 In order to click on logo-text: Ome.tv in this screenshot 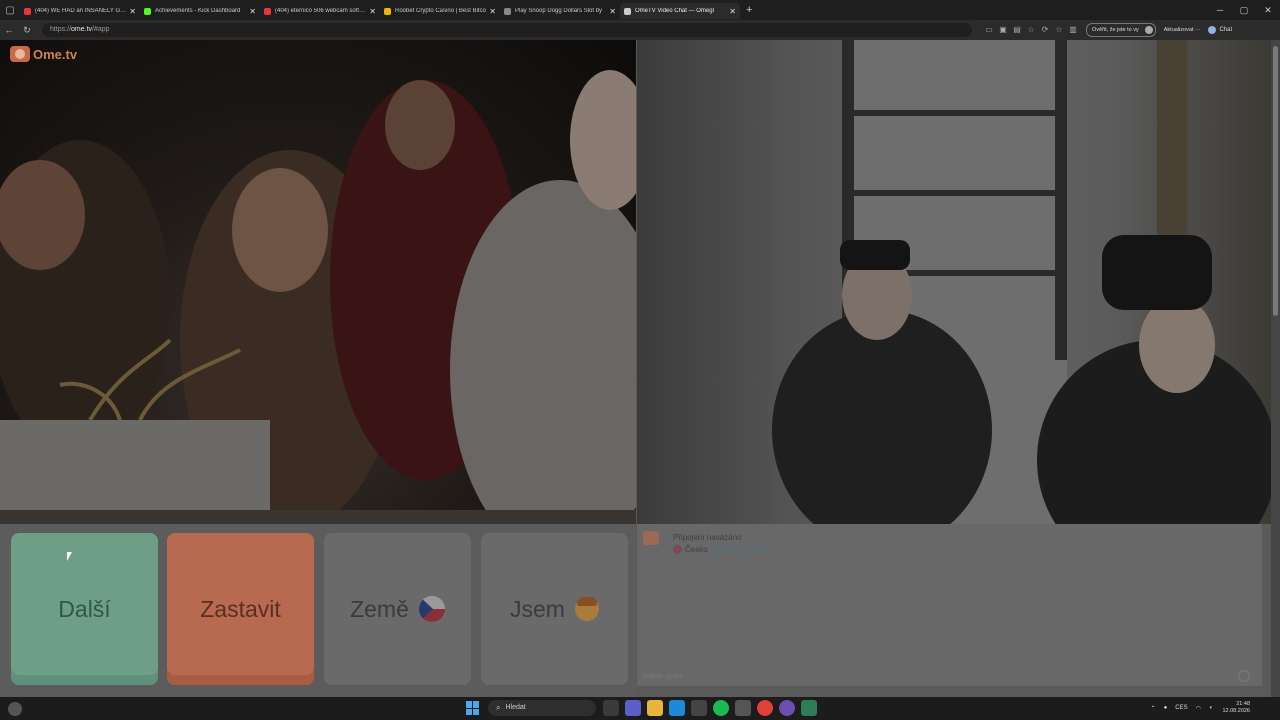, I will do `click(55, 54)`.